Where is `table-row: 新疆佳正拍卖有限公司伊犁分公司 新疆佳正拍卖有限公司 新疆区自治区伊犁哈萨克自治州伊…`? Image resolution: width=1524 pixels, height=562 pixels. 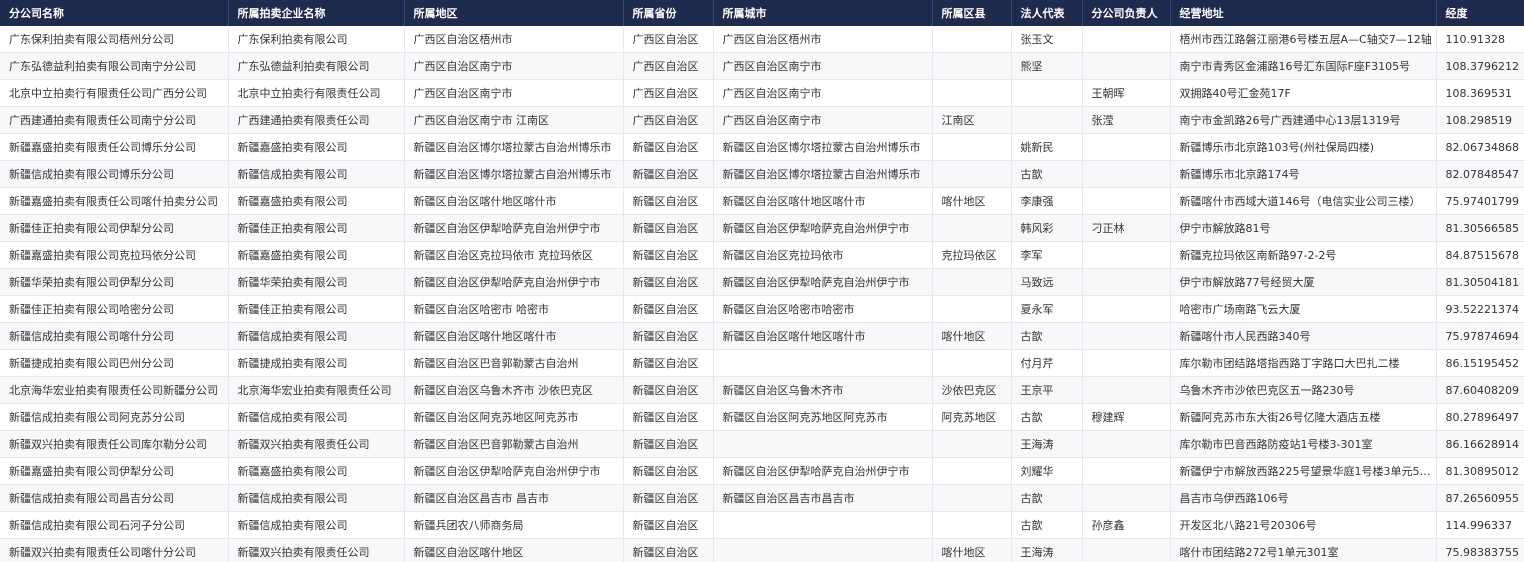
table-row: 新疆佳正拍卖有限公司伊犁分公司 新疆佳正拍卖有限公司 新疆区自治区伊犁哈萨克自治州伊… is located at coordinates (762, 228).